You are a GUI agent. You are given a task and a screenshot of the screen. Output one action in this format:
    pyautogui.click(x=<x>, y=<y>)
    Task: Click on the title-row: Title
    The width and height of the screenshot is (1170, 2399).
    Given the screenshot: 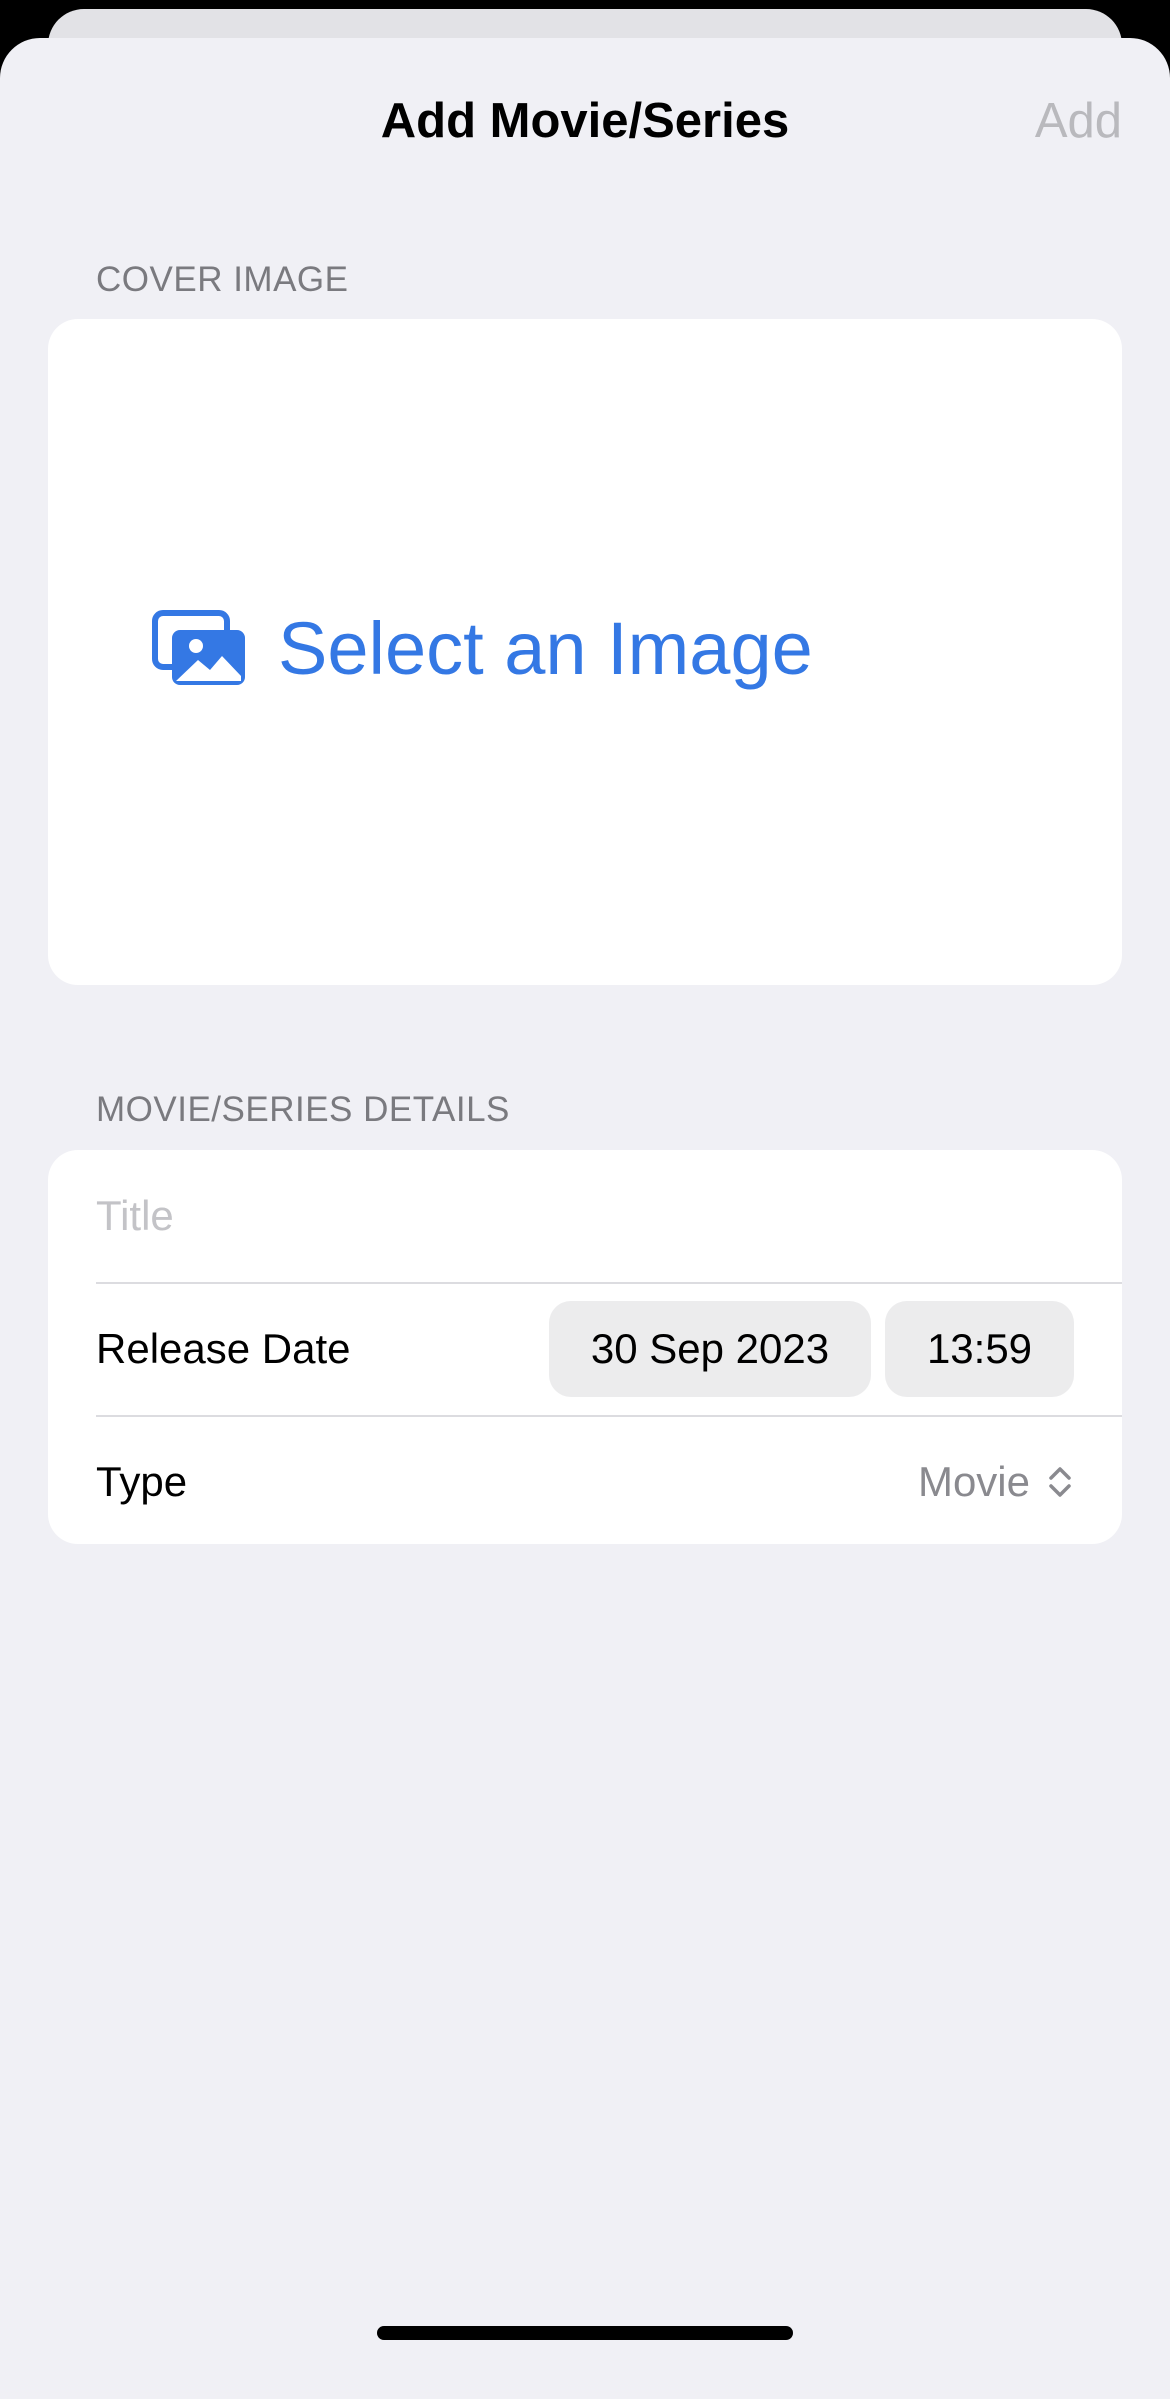 What is the action you would take?
    pyautogui.click(x=585, y=1216)
    